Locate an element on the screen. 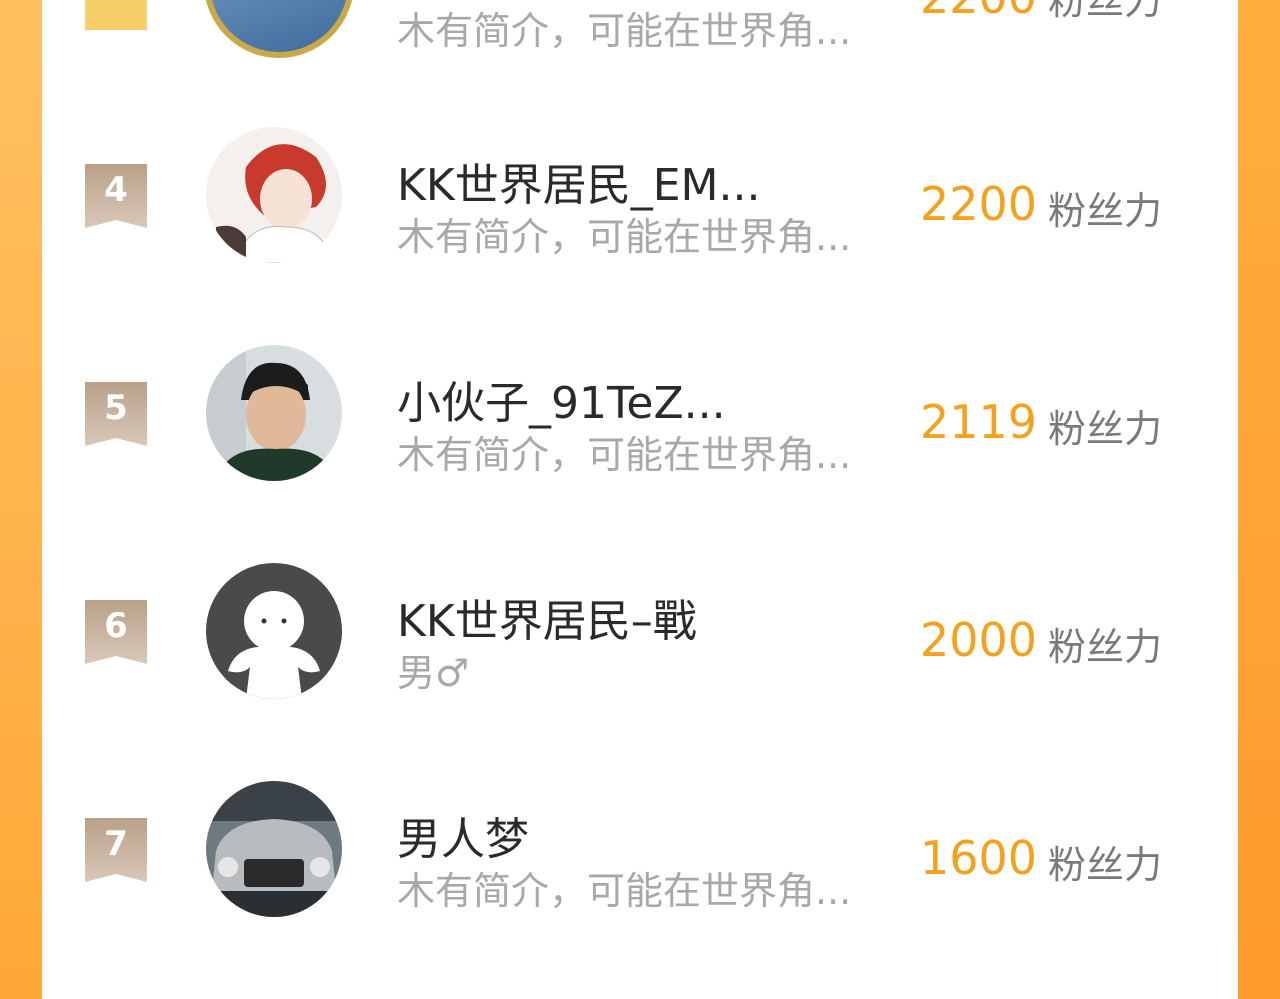  rank-badge: 6 is located at coordinates (116, 632).